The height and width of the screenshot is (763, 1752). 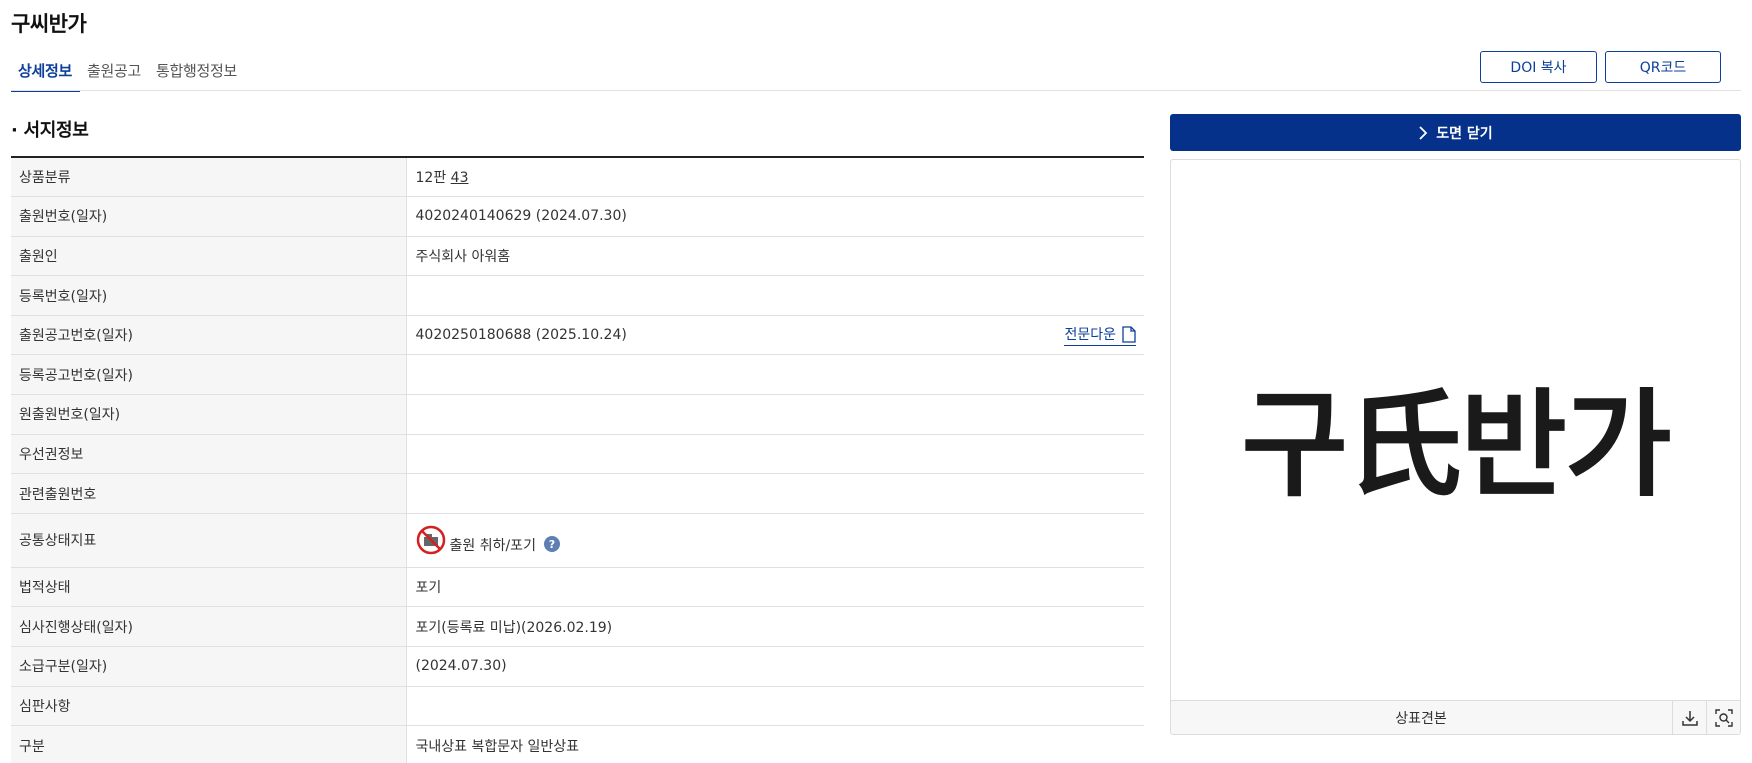 What do you see at coordinates (50, 130) in the screenshot?
I see `section-title: · 서지정보` at bounding box center [50, 130].